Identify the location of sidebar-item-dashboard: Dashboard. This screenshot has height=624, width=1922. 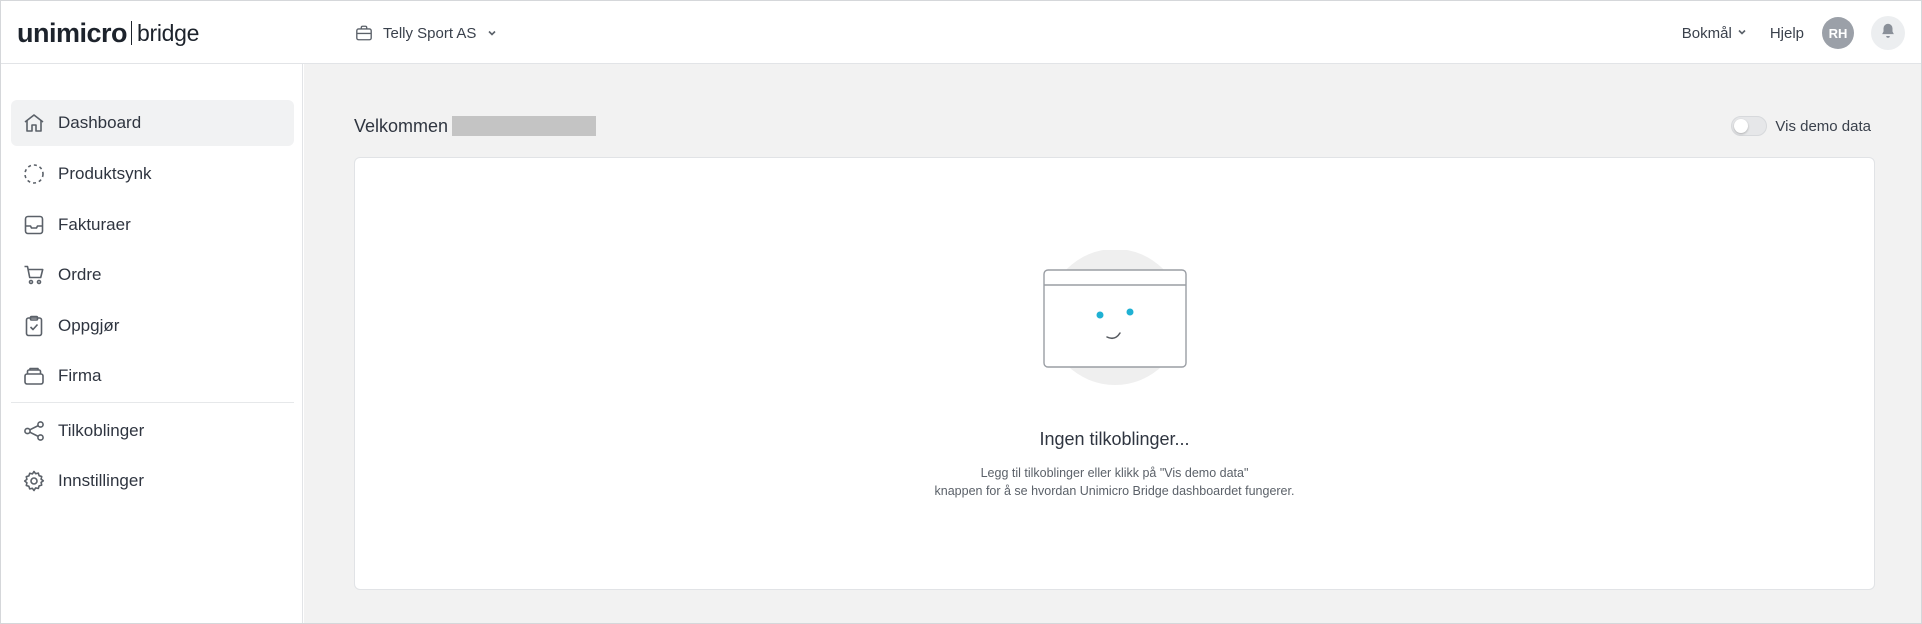
(152, 123).